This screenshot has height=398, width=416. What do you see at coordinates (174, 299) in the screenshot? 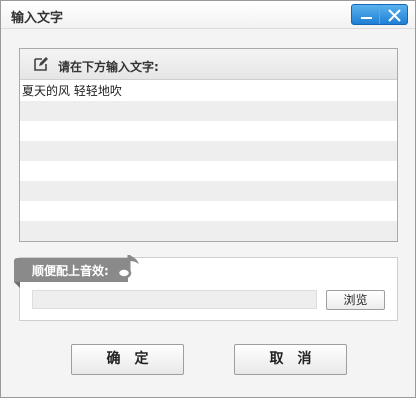
I see `sound-file-path-input` at bounding box center [174, 299].